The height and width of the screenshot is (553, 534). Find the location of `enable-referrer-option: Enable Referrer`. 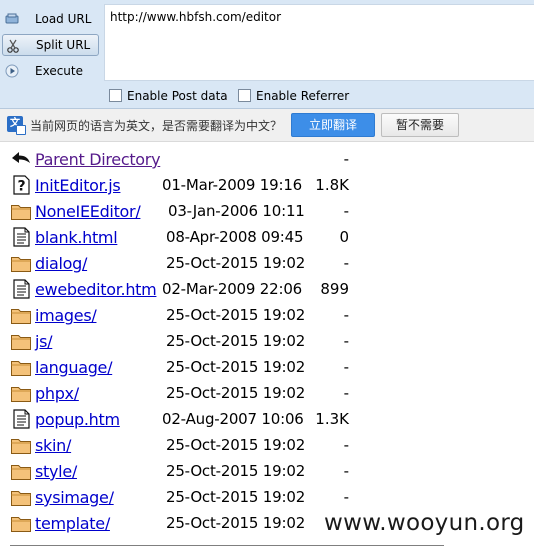

enable-referrer-option: Enable Referrer is located at coordinates (293, 96).